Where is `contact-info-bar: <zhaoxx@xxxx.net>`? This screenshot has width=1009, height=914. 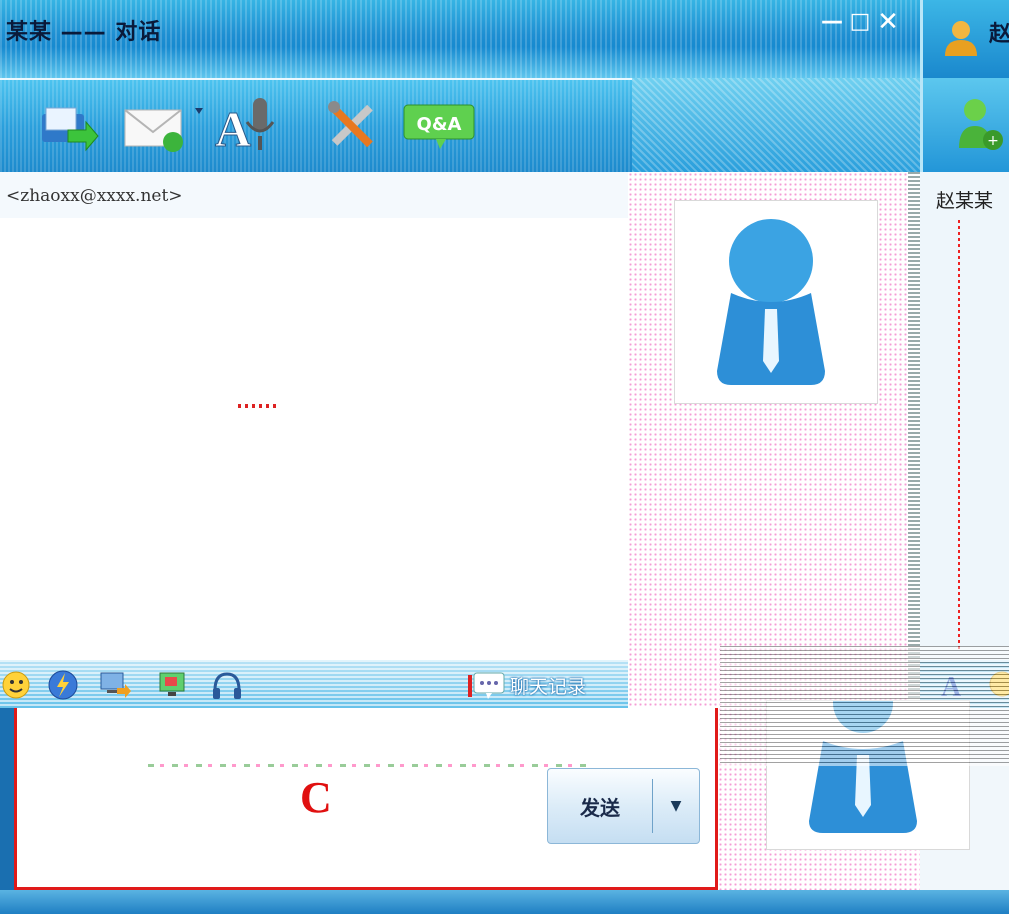 contact-info-bar: <zhaoxx@xxxx.net> is located at coordinates (314, 195).